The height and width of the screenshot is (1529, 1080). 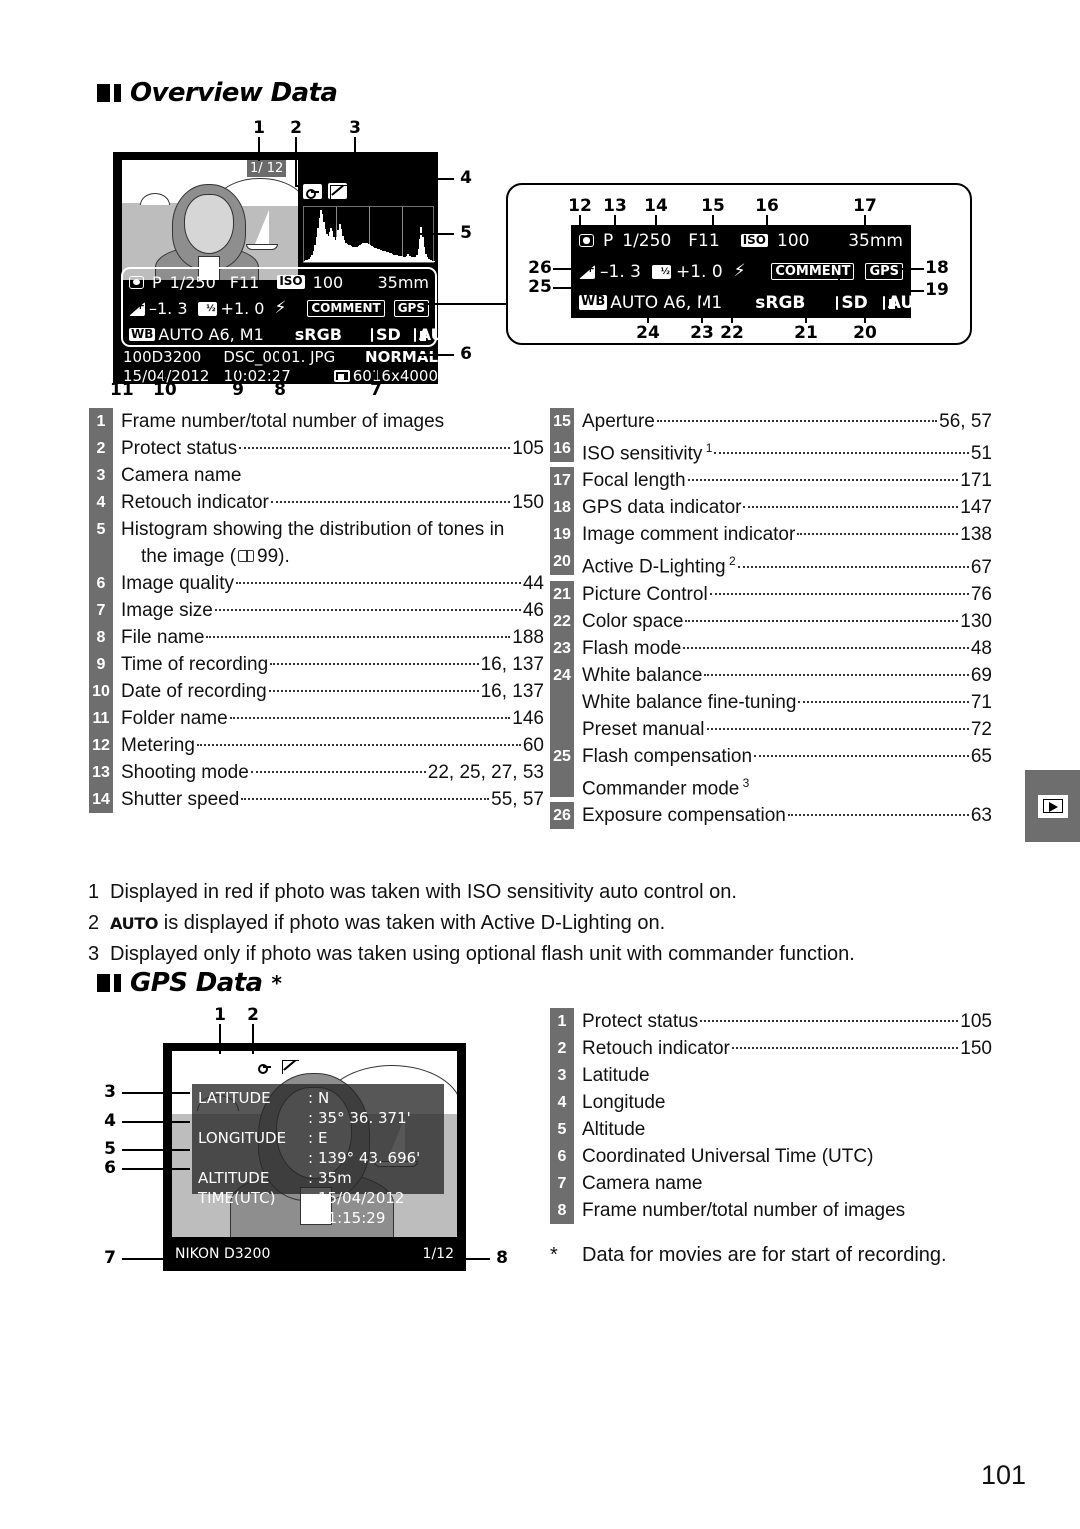 I want to click on legend-item-text: Image quality 44, so click(x=328, y=583).